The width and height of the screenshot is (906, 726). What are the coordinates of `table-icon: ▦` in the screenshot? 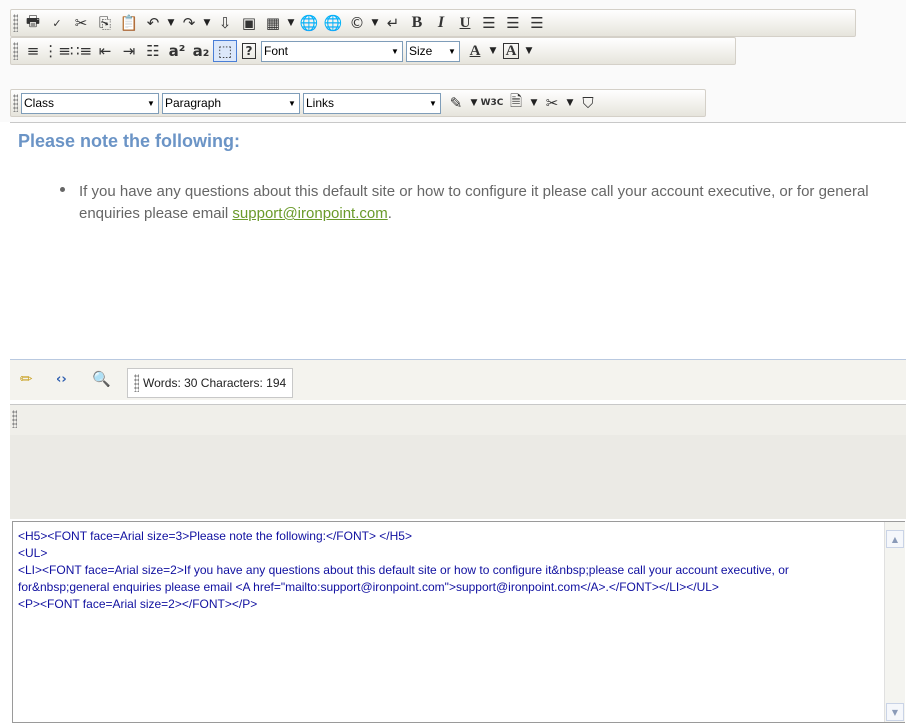 It's located at (273, 23).